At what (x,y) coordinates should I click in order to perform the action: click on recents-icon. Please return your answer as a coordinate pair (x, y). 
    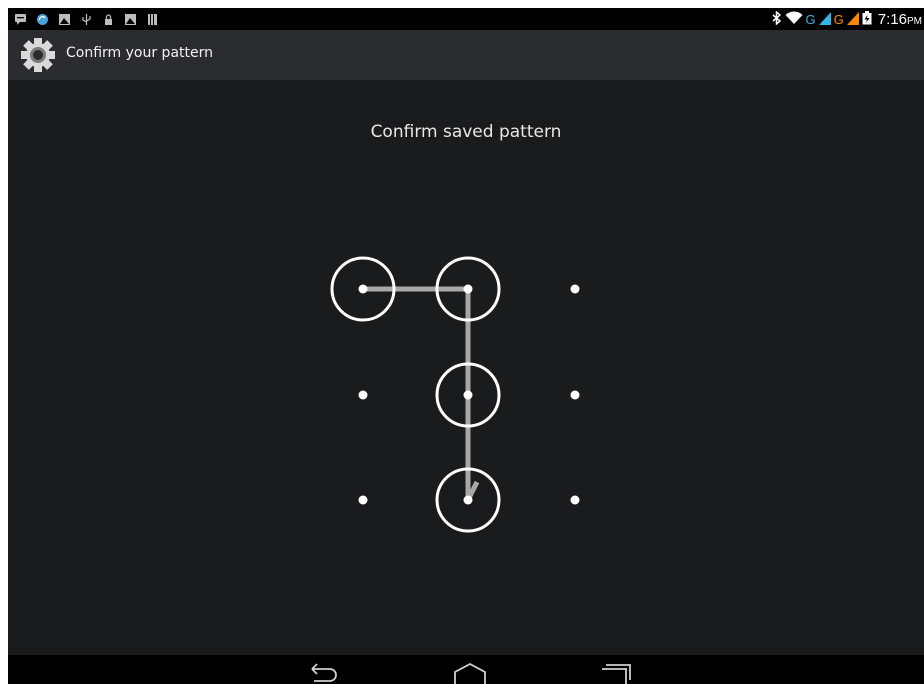
    Looking at the image, I should click on (616, 672).